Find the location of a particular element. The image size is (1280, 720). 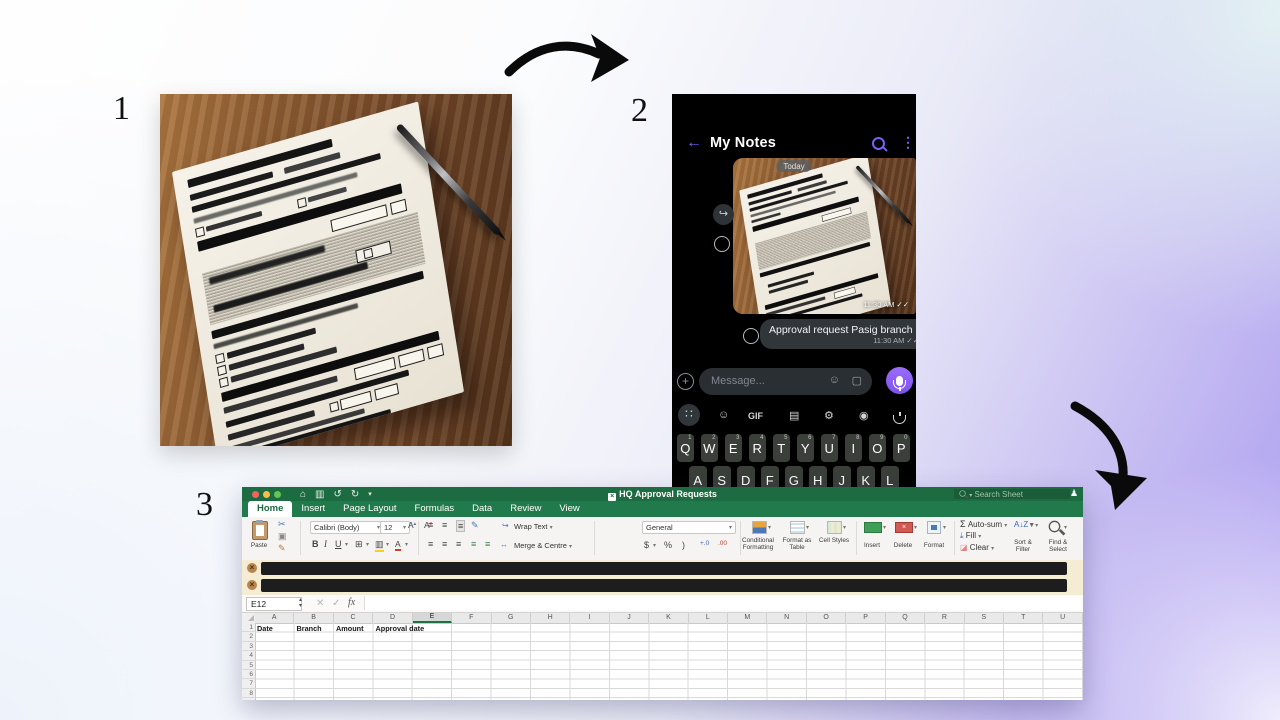

column-header-u: U is located at coordinates (1063, 618).